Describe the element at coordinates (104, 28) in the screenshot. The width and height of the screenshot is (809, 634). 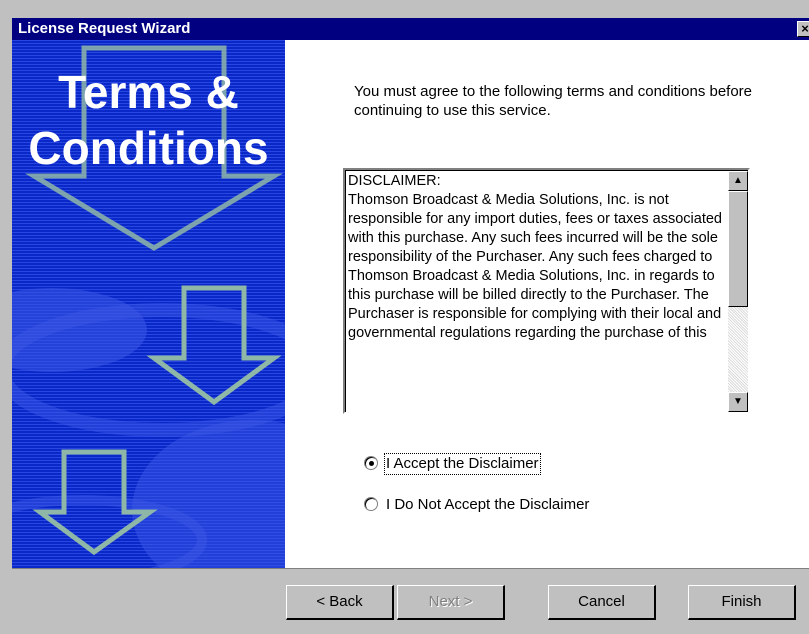
I see `window-title: License Request Wizard` at that location.